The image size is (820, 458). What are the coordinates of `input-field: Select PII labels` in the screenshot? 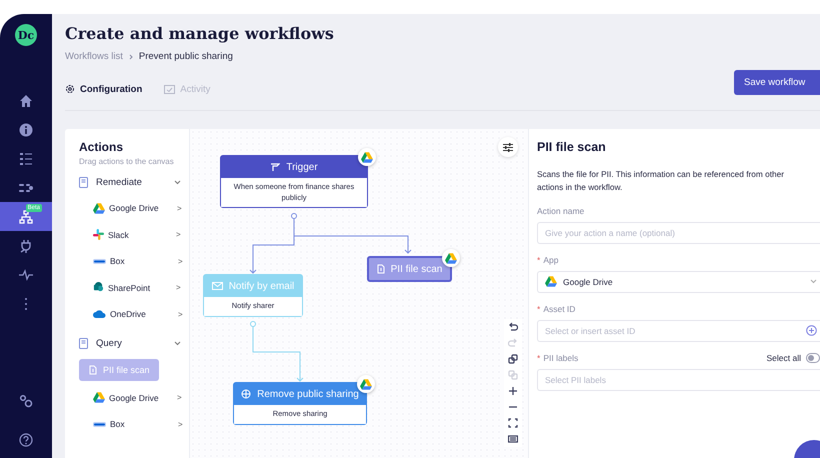 It's located at (678, 379).